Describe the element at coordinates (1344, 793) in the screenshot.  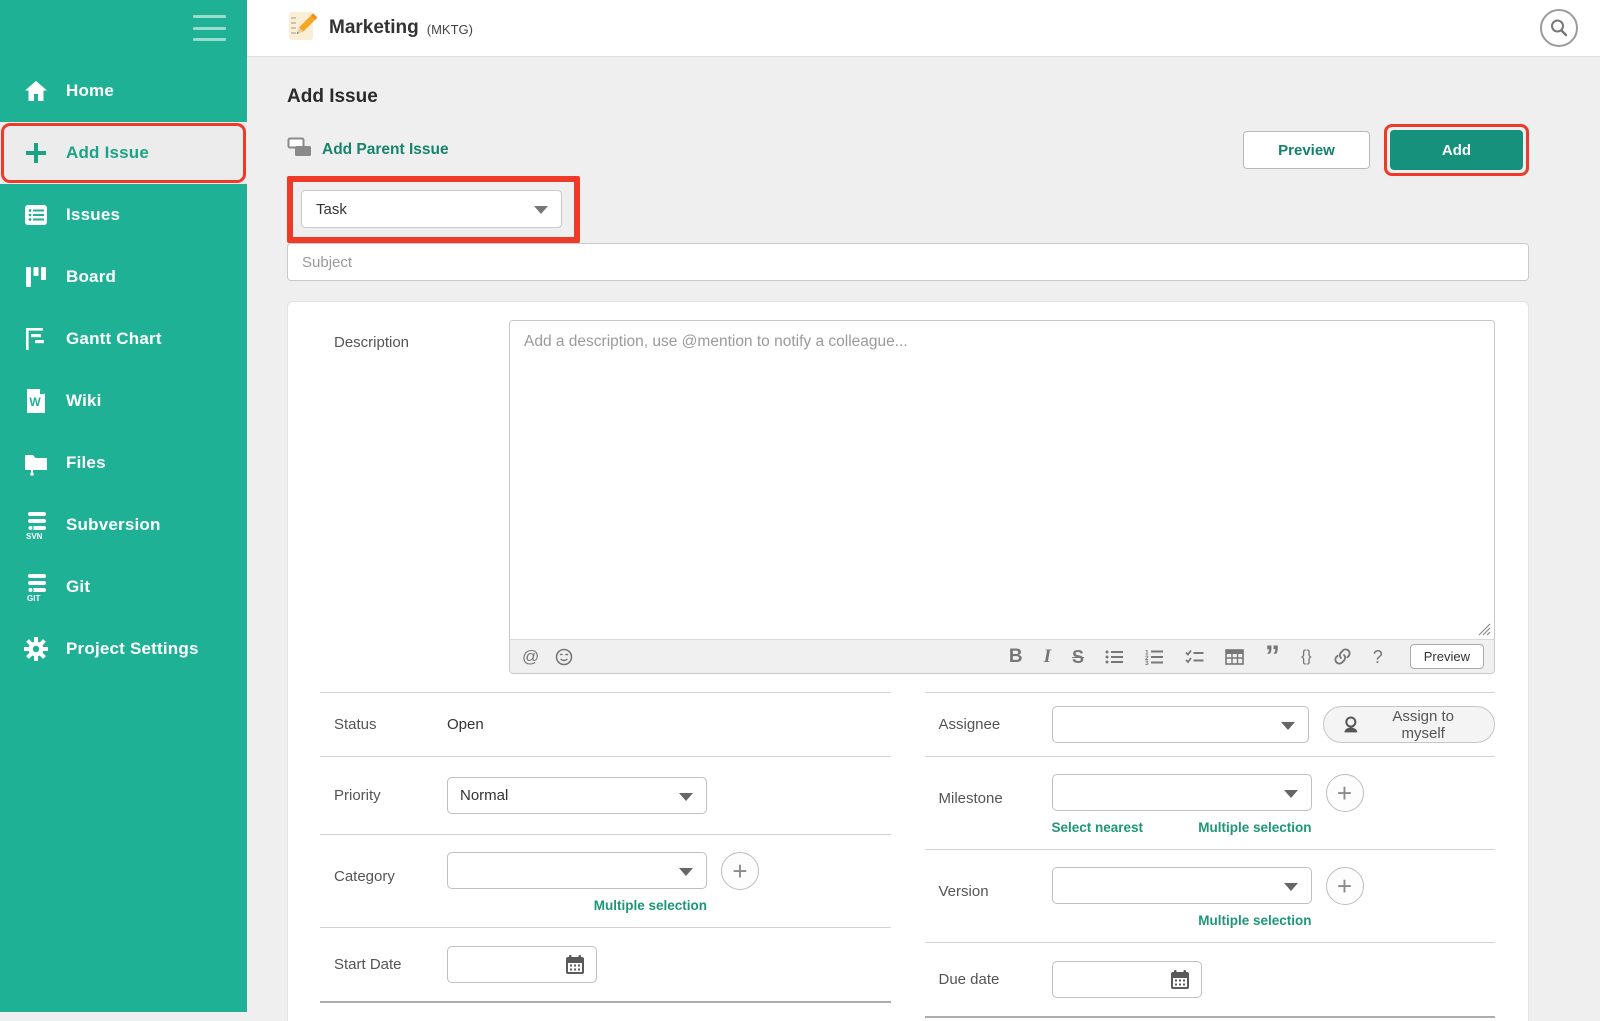
I see `add-milestone-button: +` at that location.